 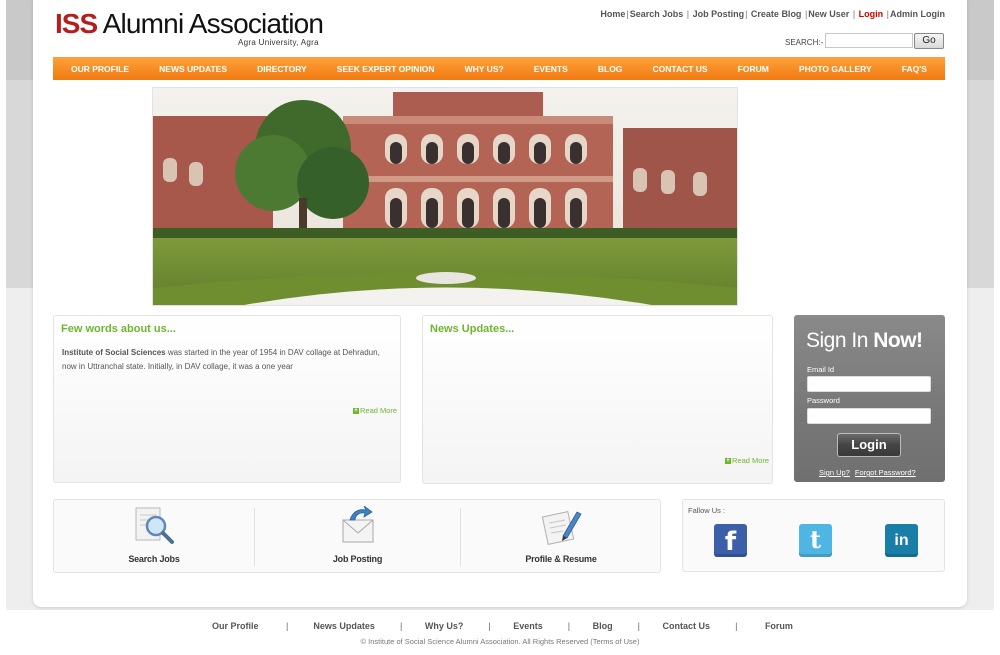 I want to click on nav-item-why-us: WHY US?, so click(x=484, y=69).